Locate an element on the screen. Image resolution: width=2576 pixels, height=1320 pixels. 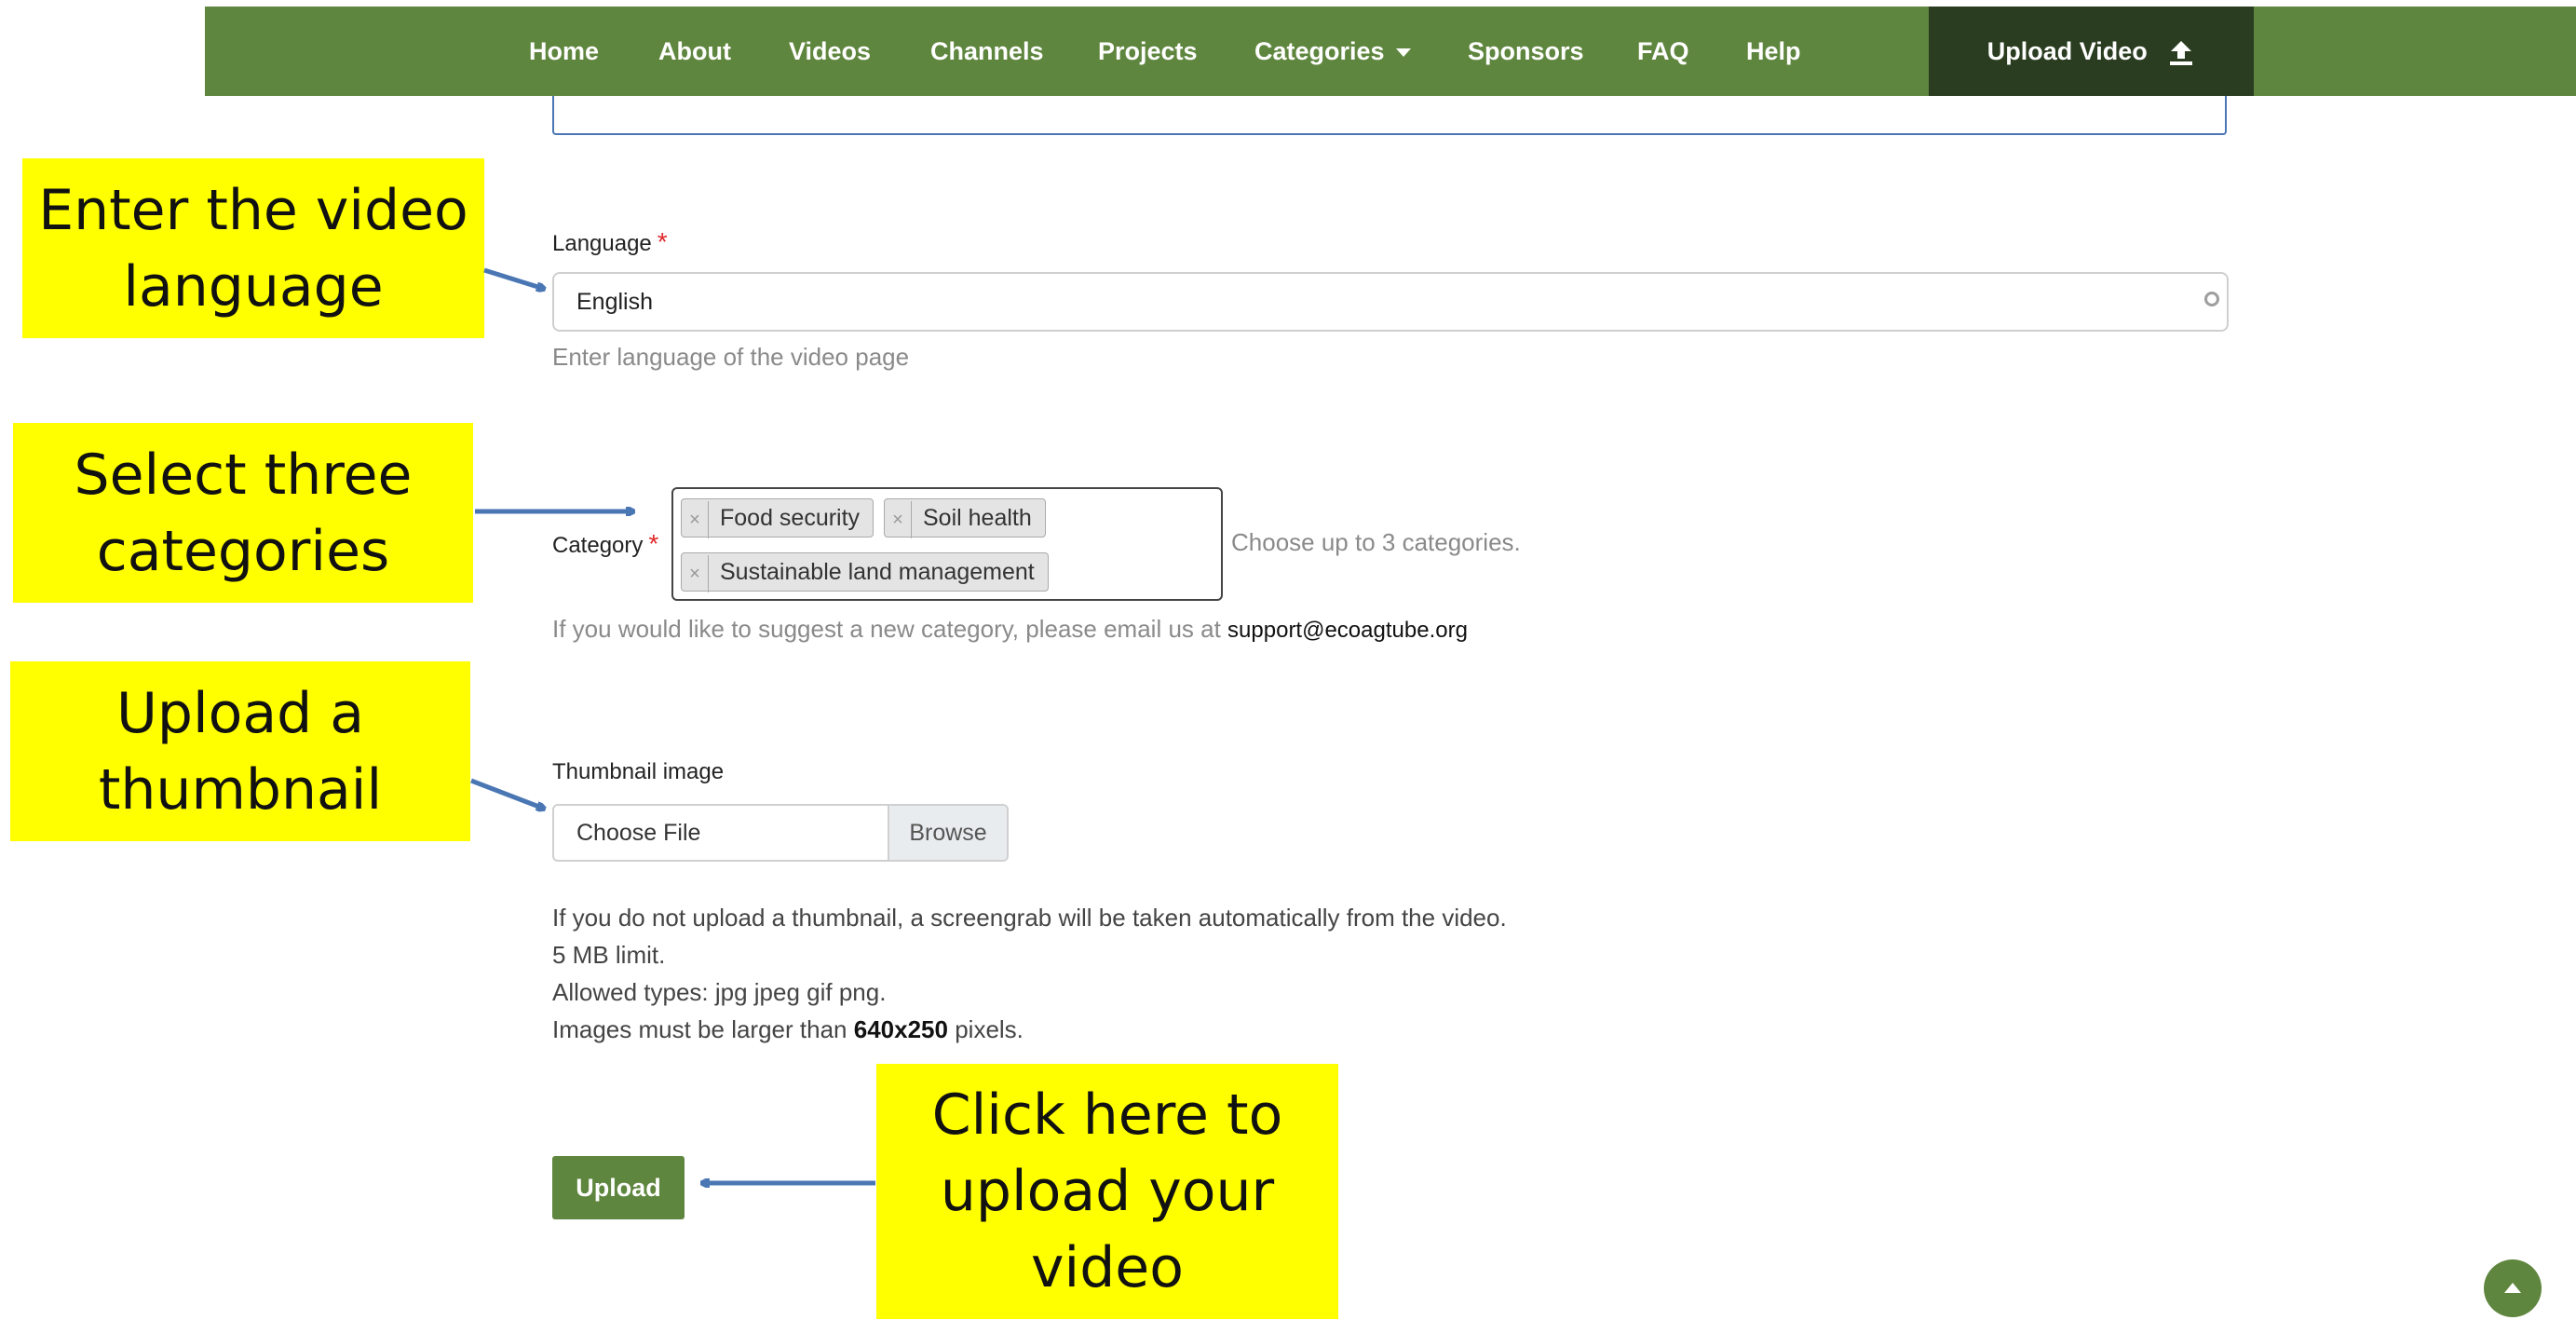
callout-arrows is located at coordinates (672, 793).